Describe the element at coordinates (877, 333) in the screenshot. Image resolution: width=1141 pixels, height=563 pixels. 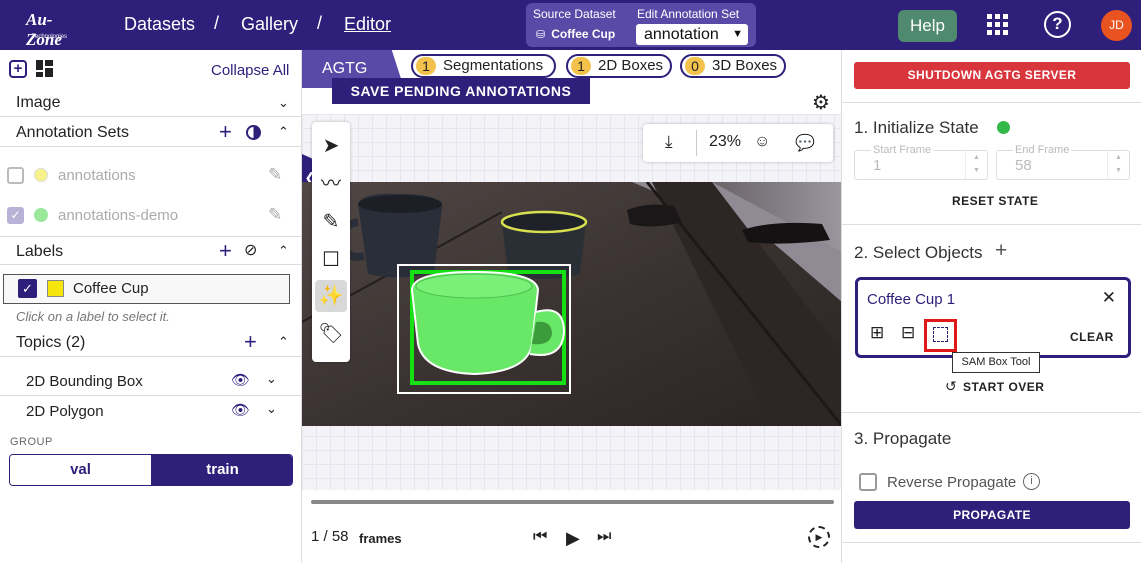
I see `add-point-cursor-icon: ⊞` at that location.